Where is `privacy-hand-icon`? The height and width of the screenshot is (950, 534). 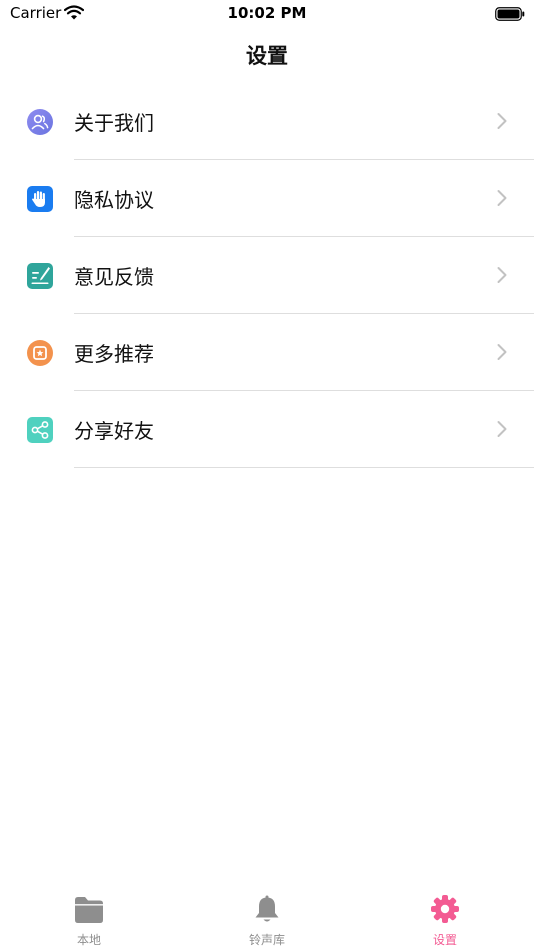
privacy-hand-icon is located at coordinates (40, 199).